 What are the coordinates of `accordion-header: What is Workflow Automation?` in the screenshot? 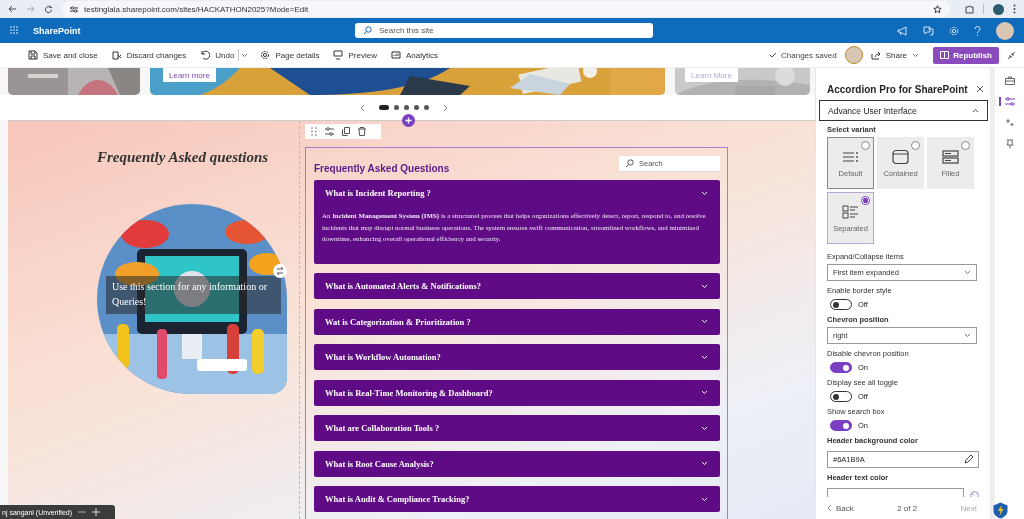 It's located at (517, 357).